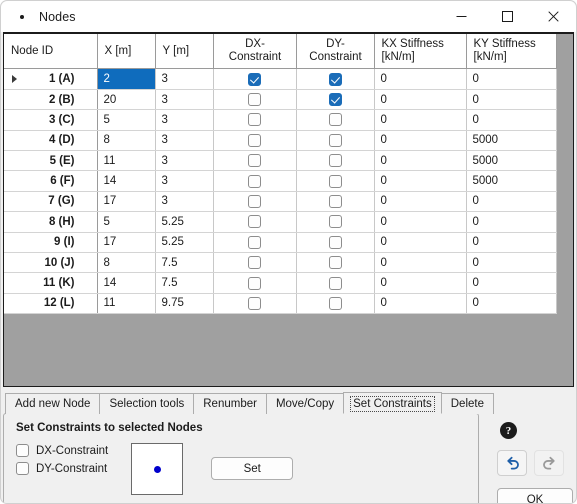 The height and width of the screenshot is (504, 577). What do you see at coordinates (507, 16) in the screenshot?
I see `maximize-icon` at bounding box center [507, 16].